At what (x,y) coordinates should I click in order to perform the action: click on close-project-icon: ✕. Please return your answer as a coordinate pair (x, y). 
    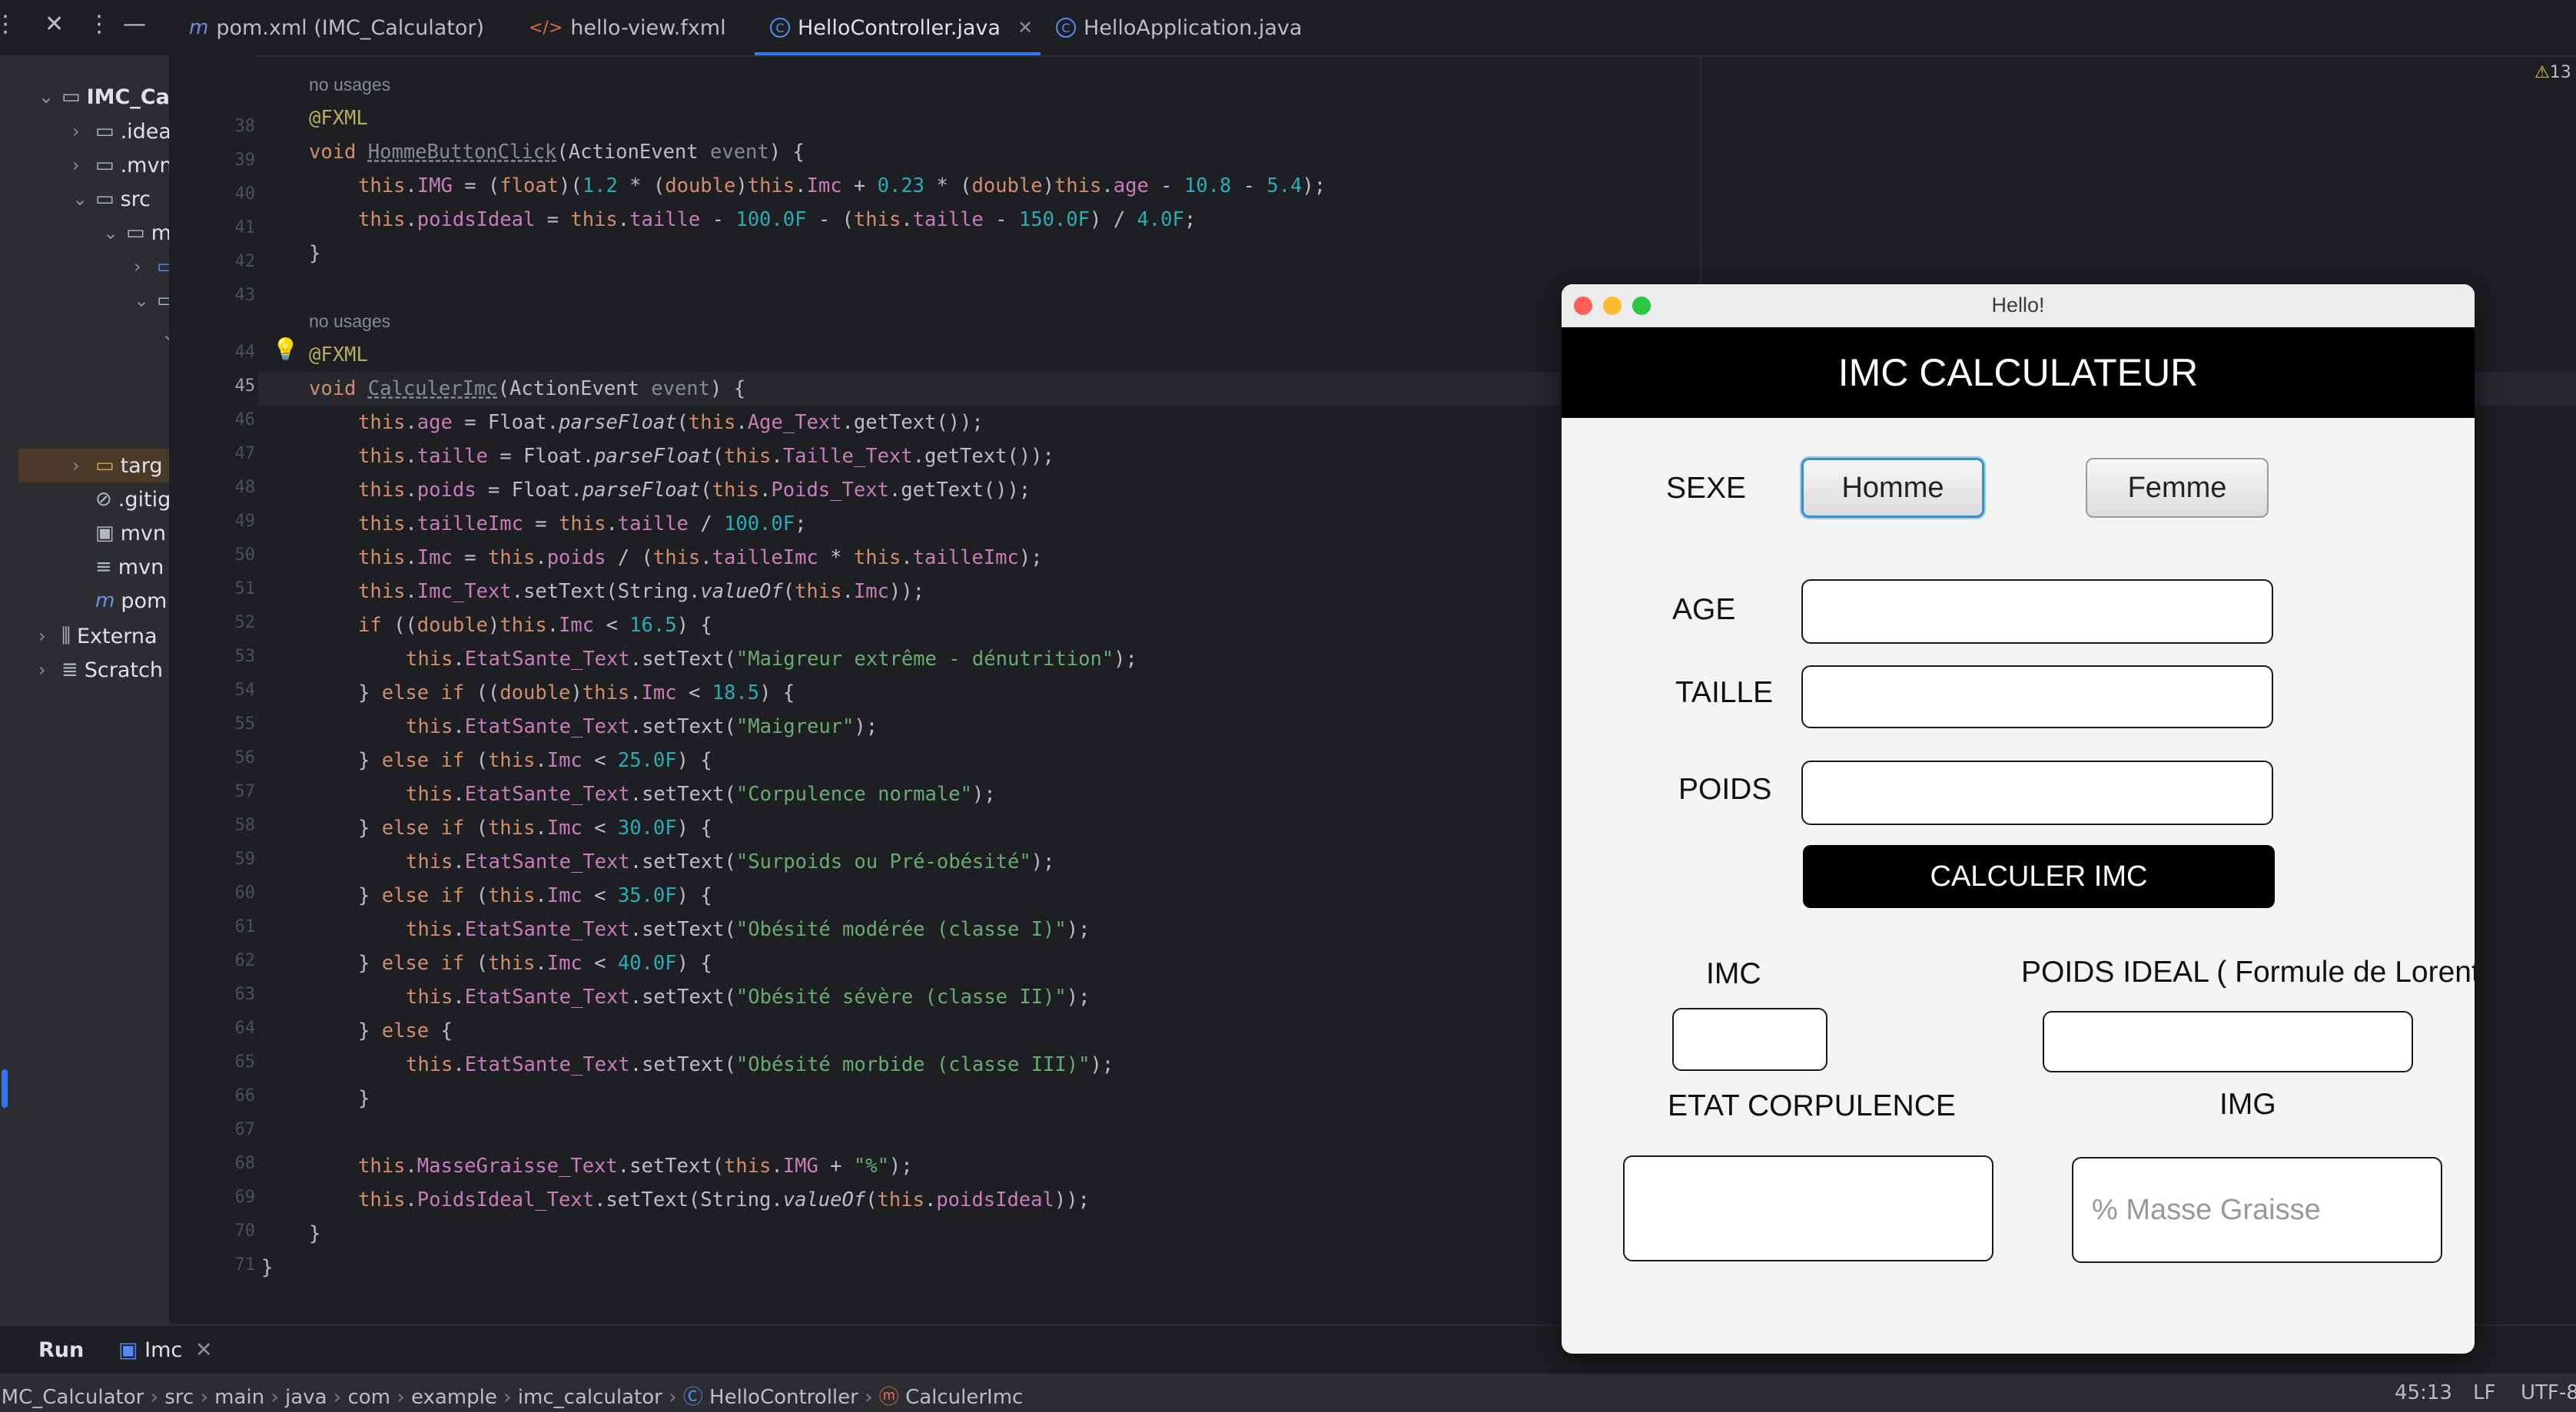
    Looking at the image, I should click on (54, 24).